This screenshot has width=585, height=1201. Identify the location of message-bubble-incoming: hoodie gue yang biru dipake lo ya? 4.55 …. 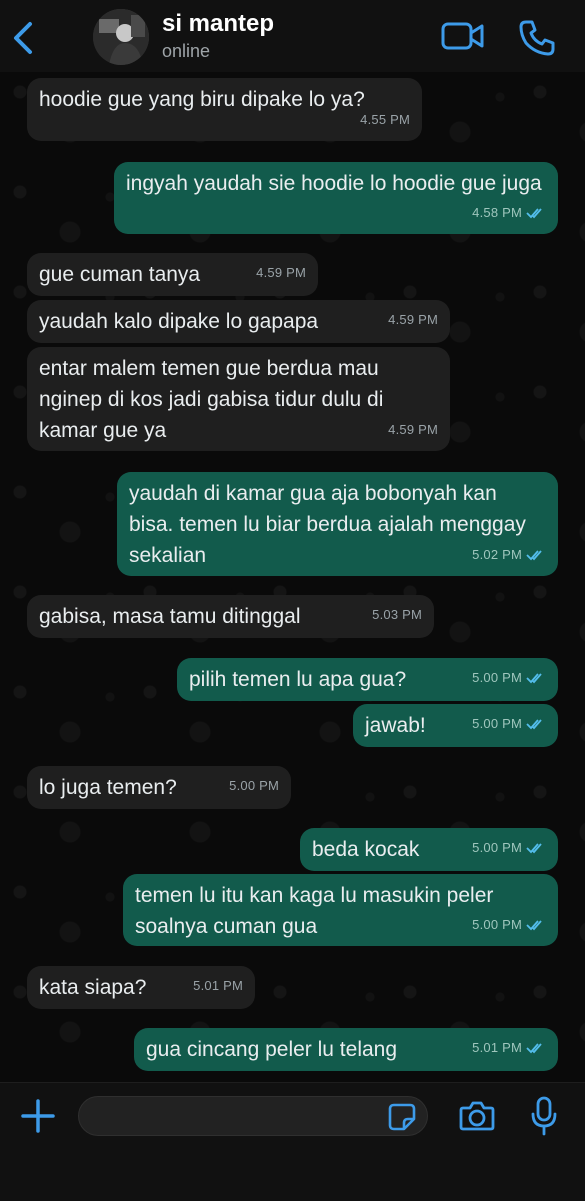
(224, 109).